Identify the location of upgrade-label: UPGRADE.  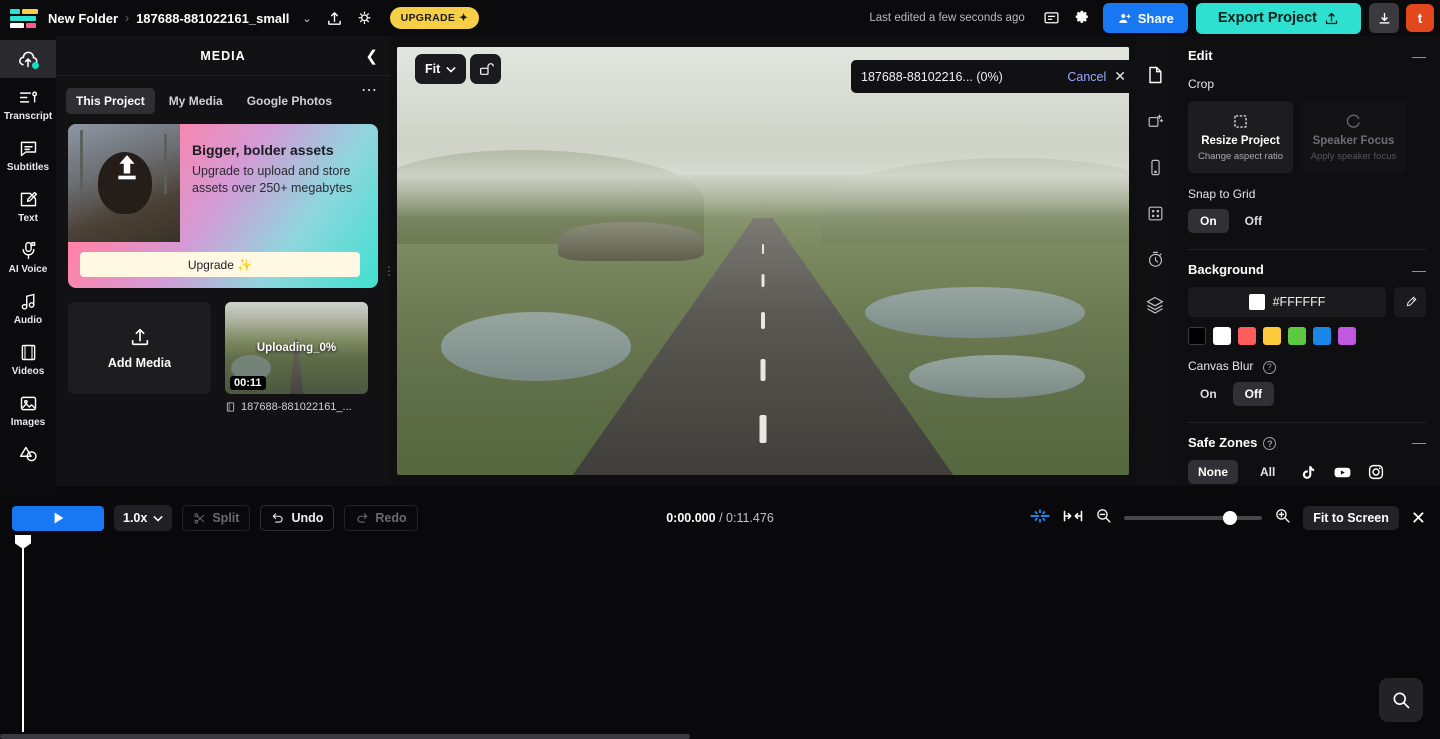
(428, 18).